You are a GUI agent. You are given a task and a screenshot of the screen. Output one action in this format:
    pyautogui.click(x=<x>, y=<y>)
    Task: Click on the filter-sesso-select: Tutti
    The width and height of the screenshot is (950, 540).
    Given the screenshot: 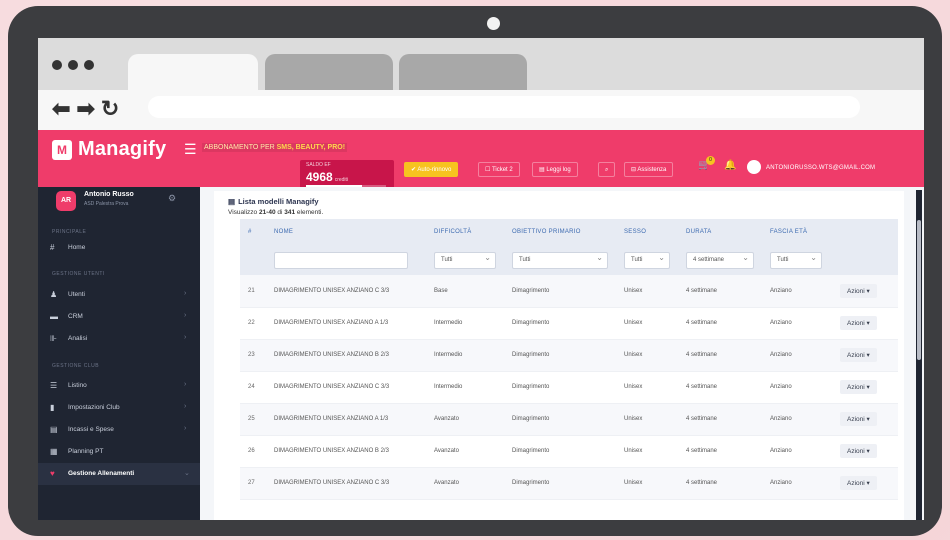 What is the action you would take?
    pyautogui.click(x=647, y=259)
    